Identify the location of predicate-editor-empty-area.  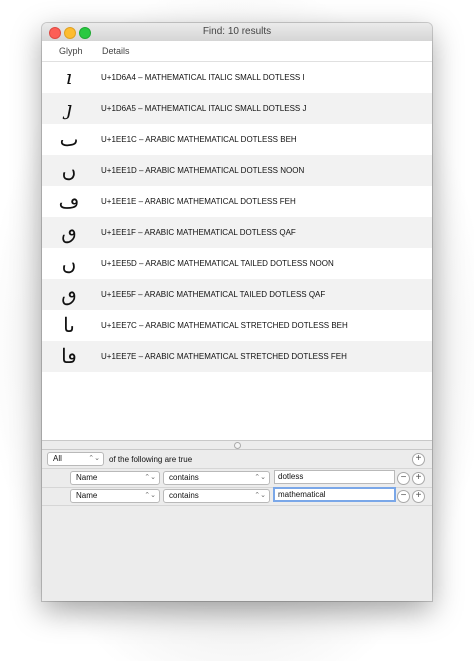
(237, 553).